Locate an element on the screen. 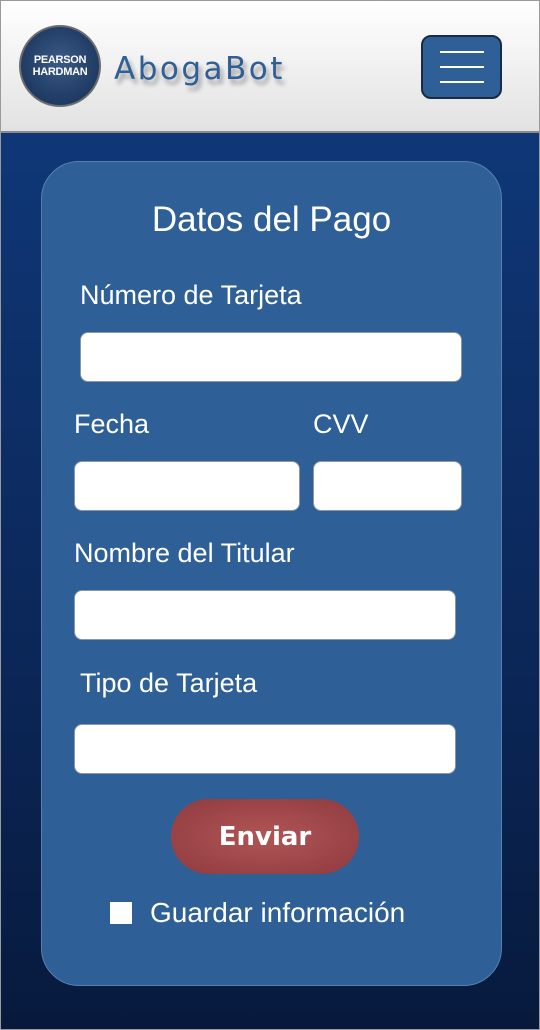 The image size is (540, 1030). brand-name: AbogaBot is located at coordinates (199, 69).